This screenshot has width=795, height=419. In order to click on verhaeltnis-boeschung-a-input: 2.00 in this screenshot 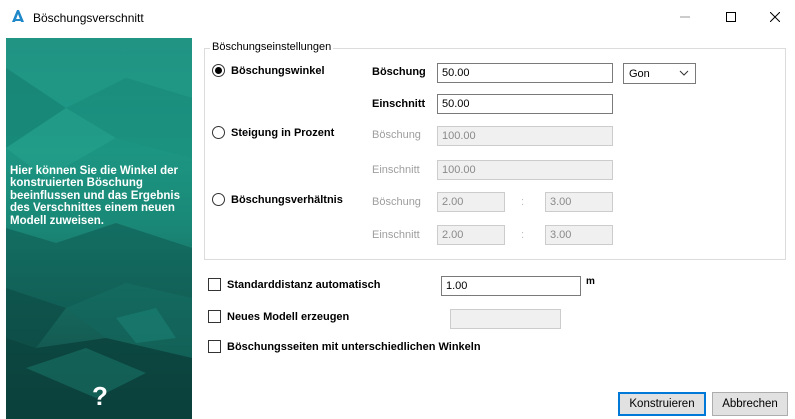, I will do `click(471, 202)`.